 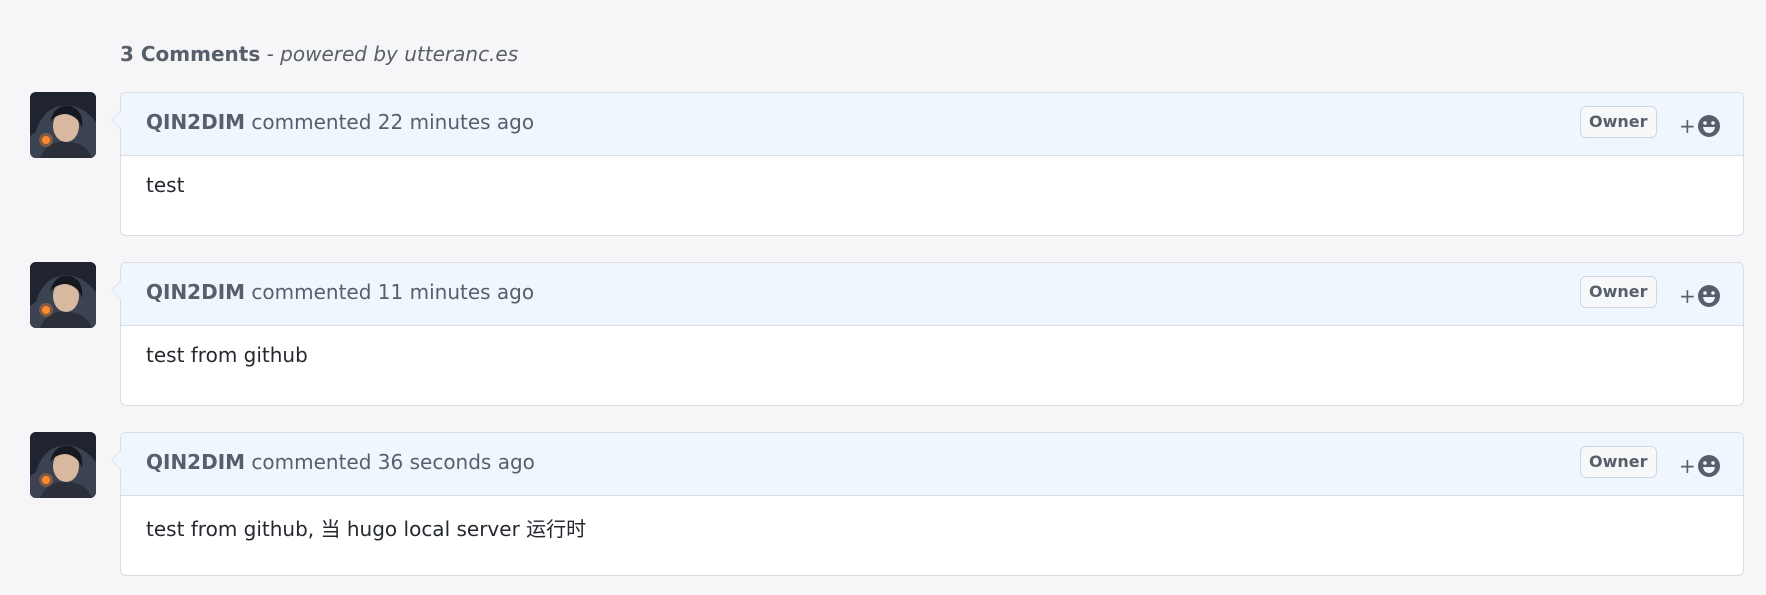 I want to click on comment-time: 11 minutes ago, so click(x=456, y=292).